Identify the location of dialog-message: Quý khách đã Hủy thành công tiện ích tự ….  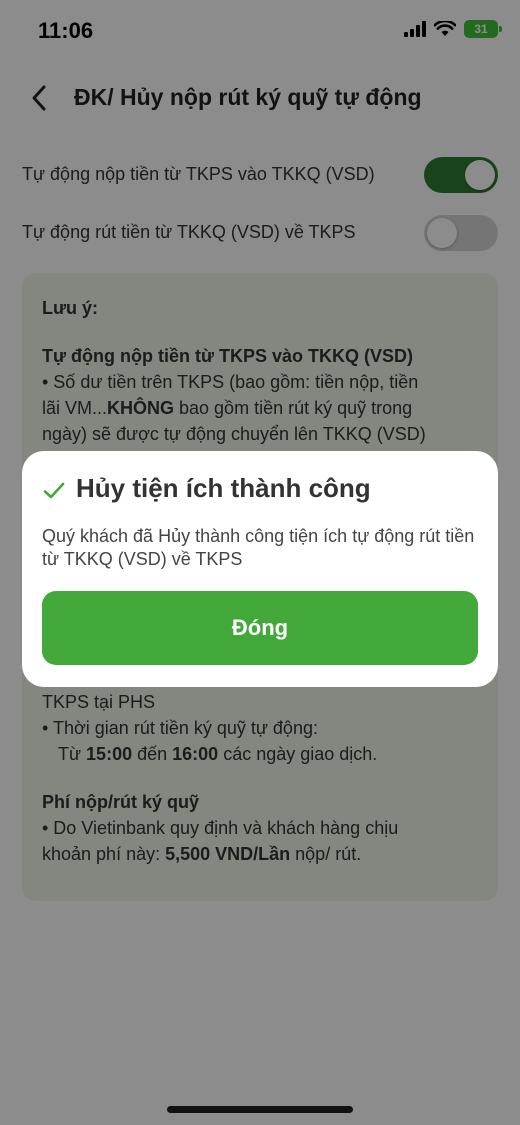
(258, 547).